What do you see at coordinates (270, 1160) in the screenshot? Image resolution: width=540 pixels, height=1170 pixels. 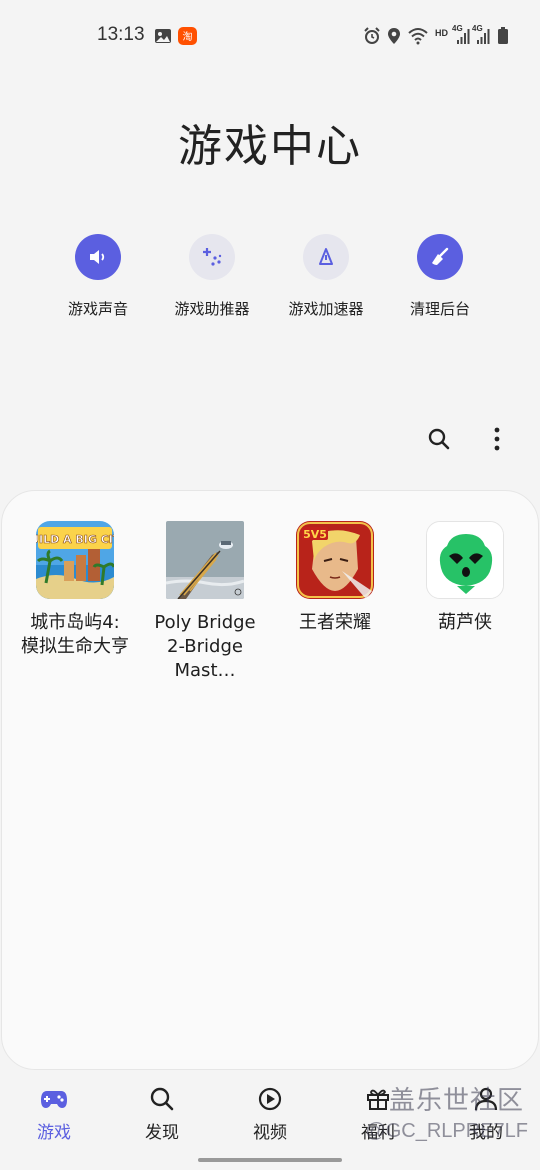 I see `home-indicator` at bounding box center [270, 1160].